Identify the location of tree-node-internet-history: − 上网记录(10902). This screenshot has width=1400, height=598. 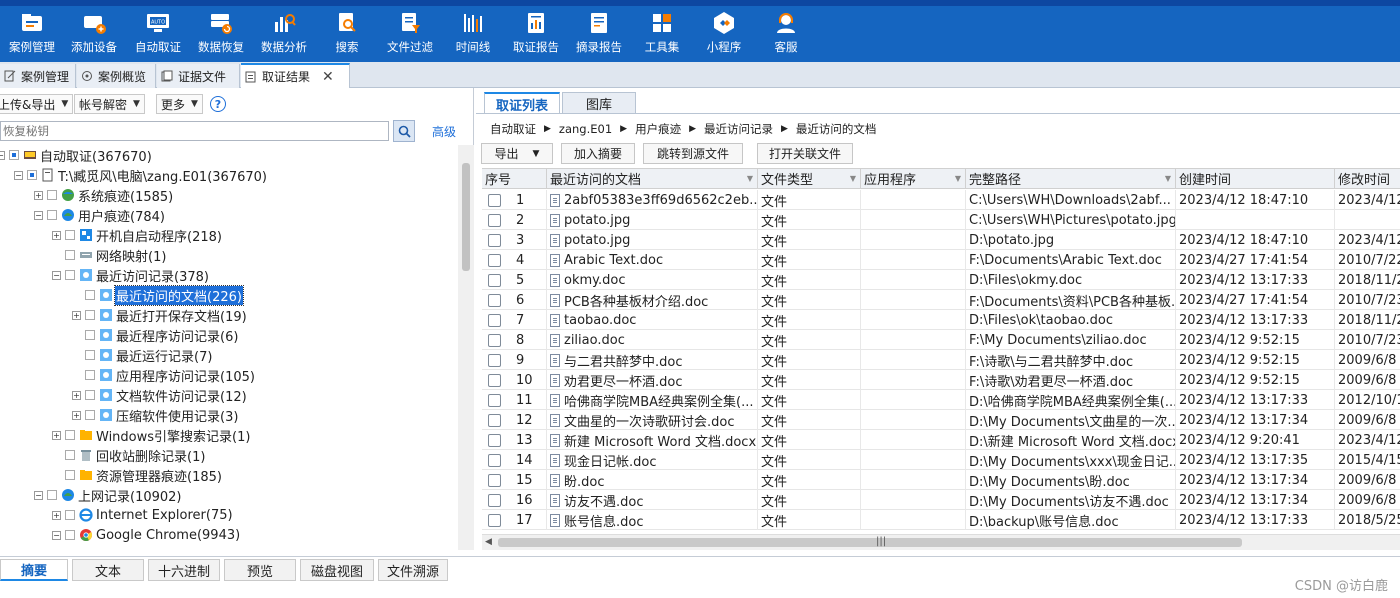
(108, 495).